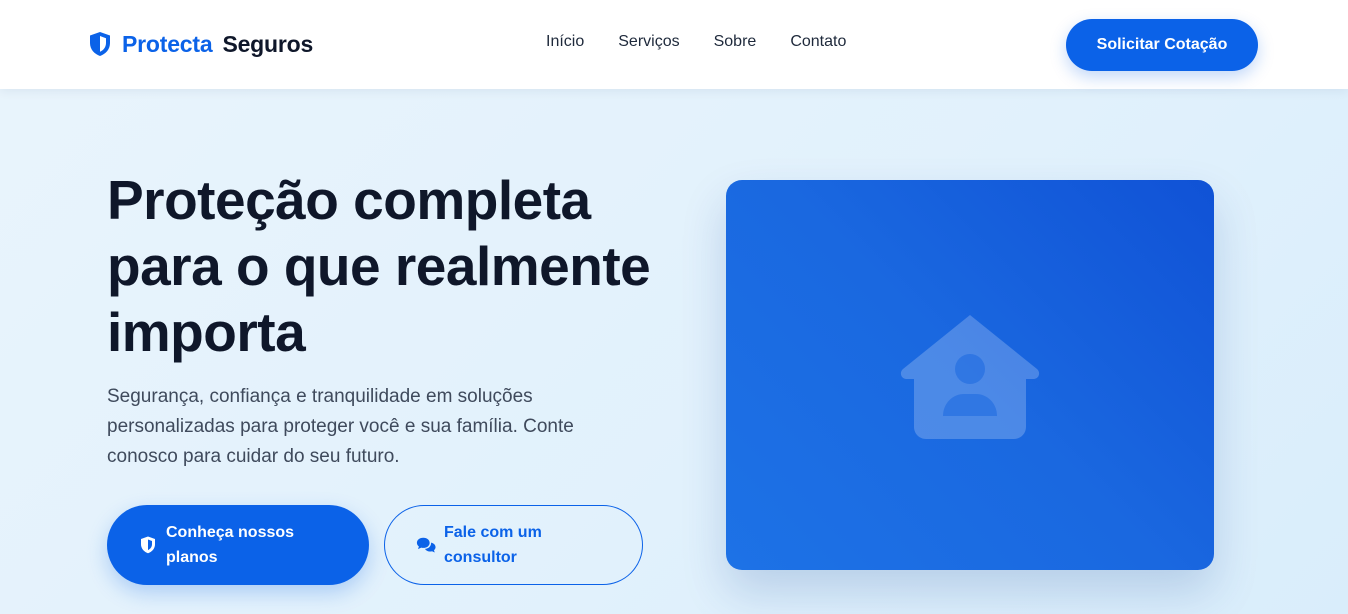  I want to click on see-plans-label: Conheça nossos planos, so click(230, 545).